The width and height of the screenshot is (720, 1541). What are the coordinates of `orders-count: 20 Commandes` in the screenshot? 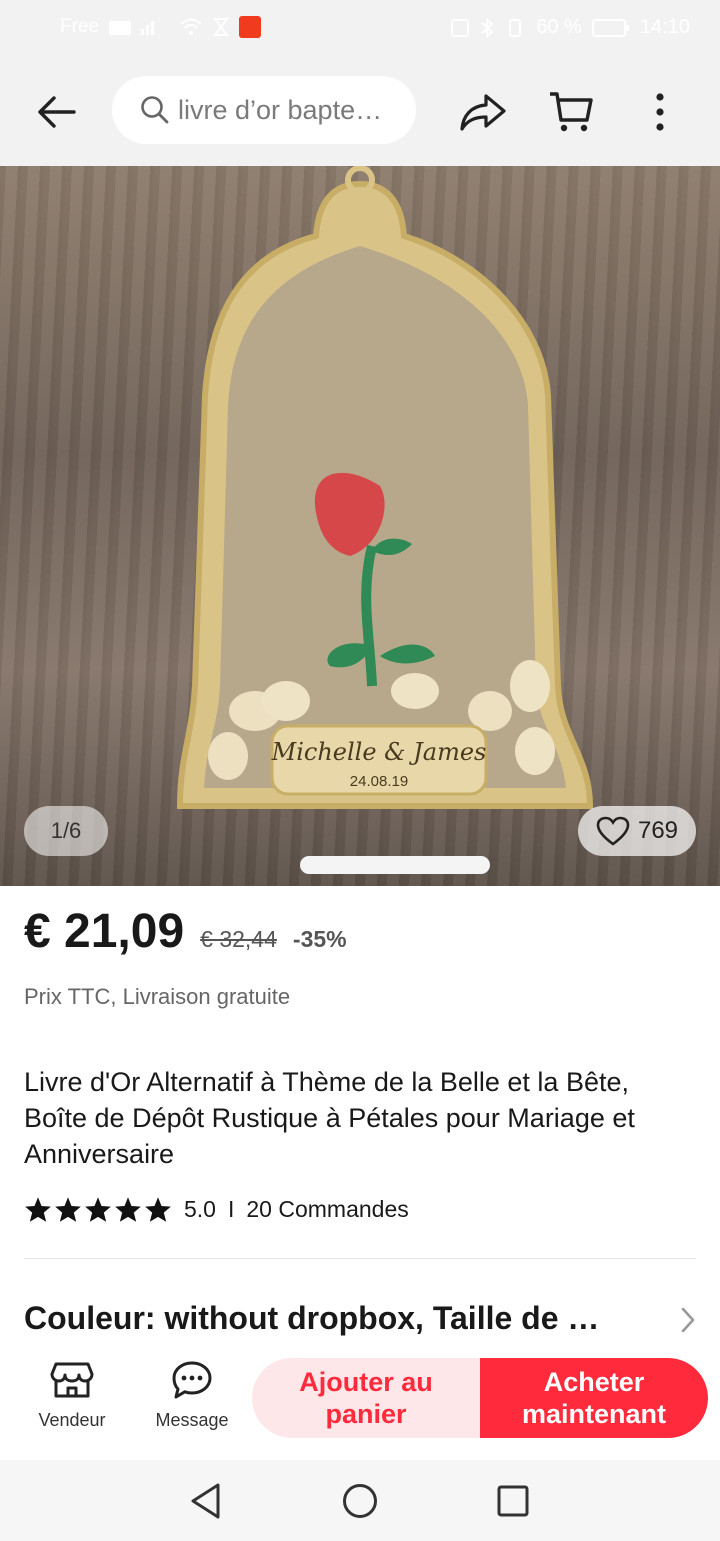 It's located at (327, 1209).